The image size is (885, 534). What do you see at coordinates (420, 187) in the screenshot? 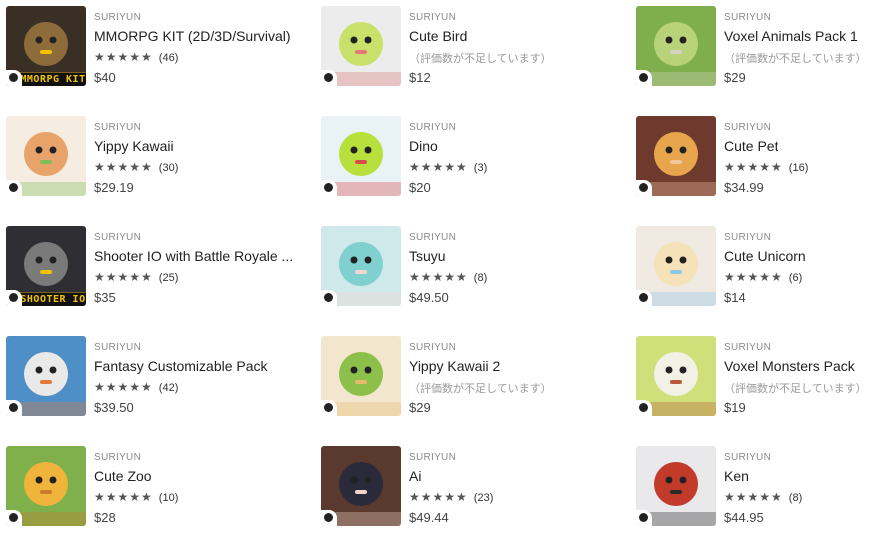
I see `asset-price: $20` at bounding box center [420, 187].